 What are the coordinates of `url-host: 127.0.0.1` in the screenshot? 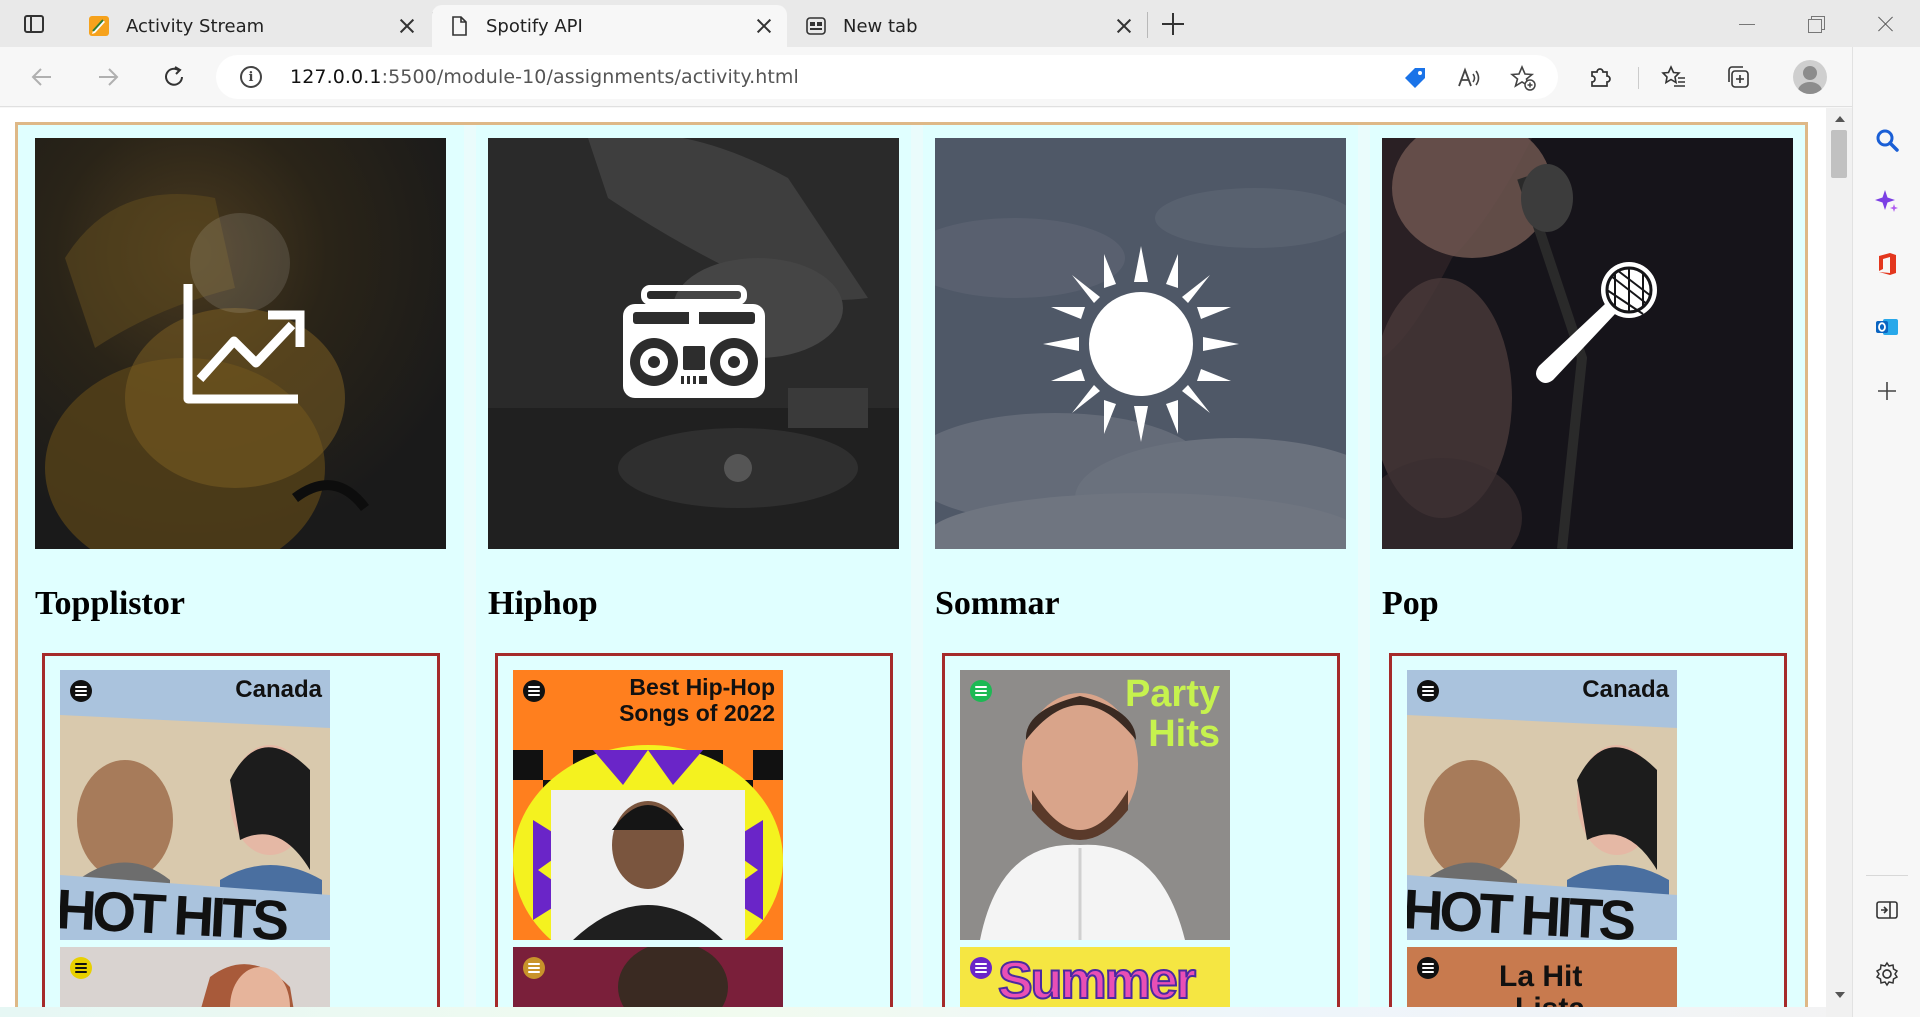 It's located at (336, 77).